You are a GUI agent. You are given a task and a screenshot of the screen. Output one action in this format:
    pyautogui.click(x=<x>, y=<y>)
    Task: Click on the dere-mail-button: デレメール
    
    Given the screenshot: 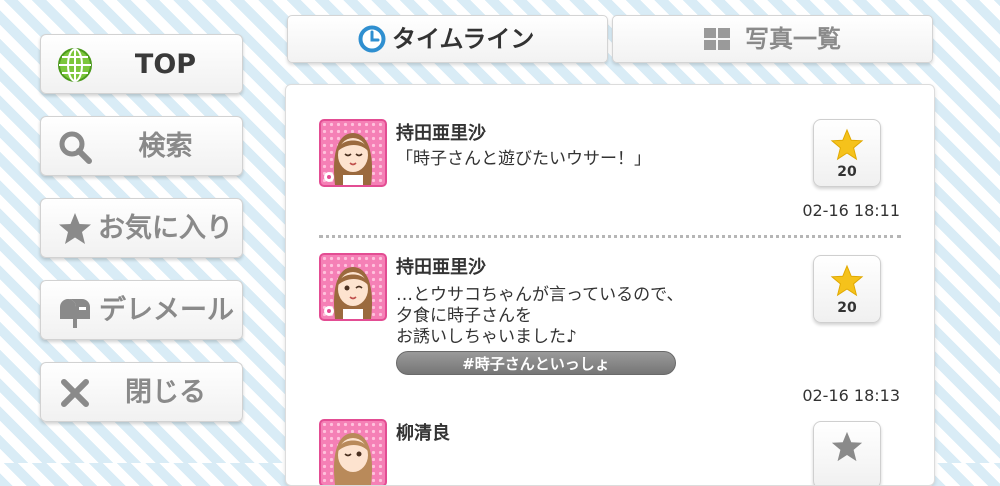 What is the action you would take?
    pyautogui.click(x=141, y=310)
    